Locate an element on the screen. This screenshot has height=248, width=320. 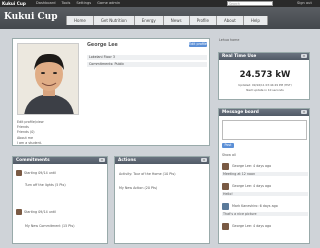
side-home-link: Lehua home is located at coordinates (229, 40).